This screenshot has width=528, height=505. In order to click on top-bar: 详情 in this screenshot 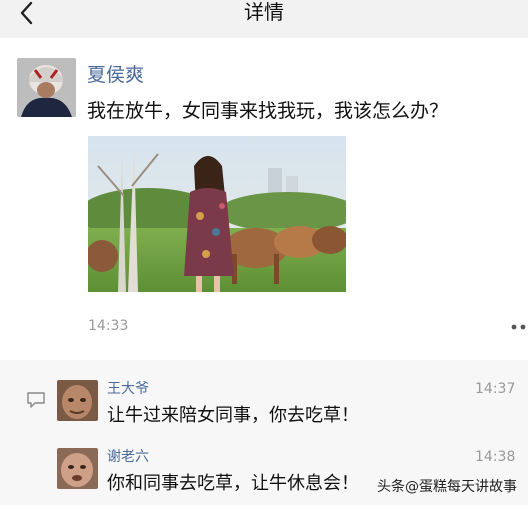, I will do `click(264, 19)`.